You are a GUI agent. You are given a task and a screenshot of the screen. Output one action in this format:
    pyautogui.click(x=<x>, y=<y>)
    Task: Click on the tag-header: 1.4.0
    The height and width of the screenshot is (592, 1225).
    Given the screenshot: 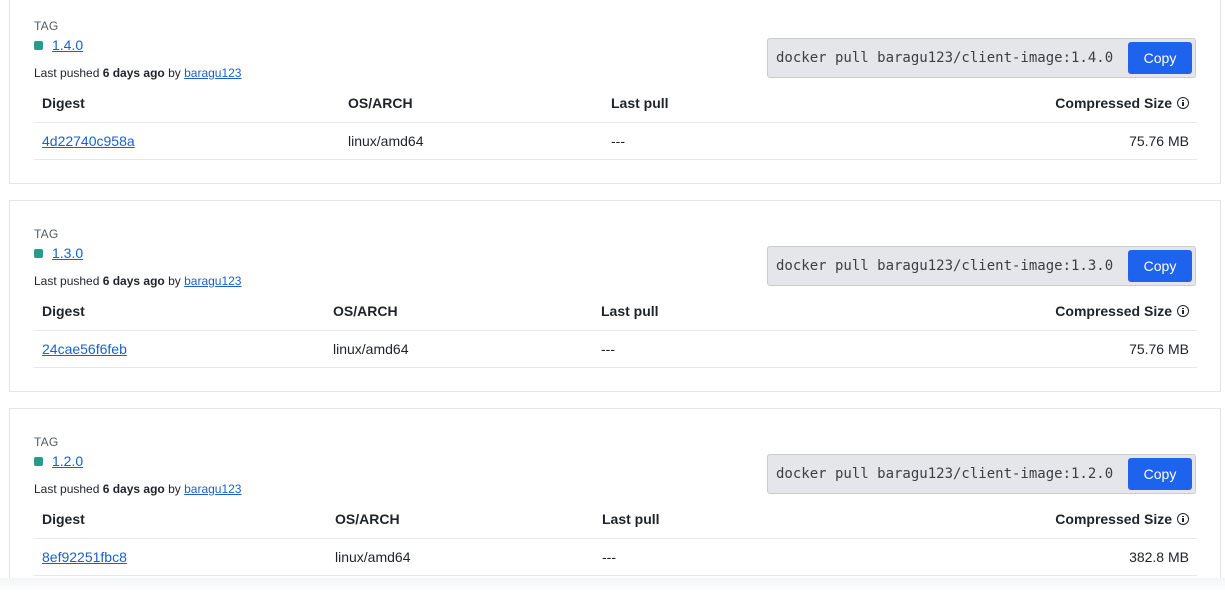 What is the action you would take?
    pyautogui.click(x=58, y=45)
    